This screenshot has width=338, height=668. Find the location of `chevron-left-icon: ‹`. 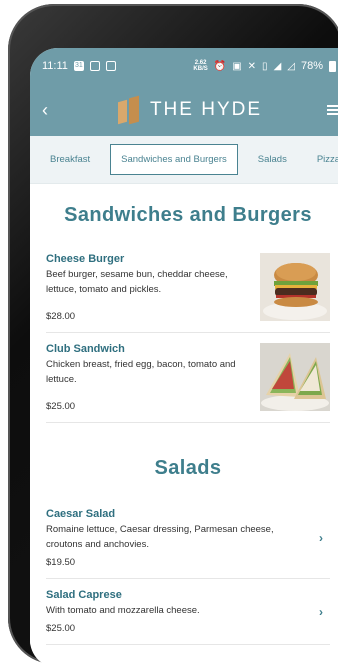

chevron-left-icon: ‹ is located at coordinates (45, 109).